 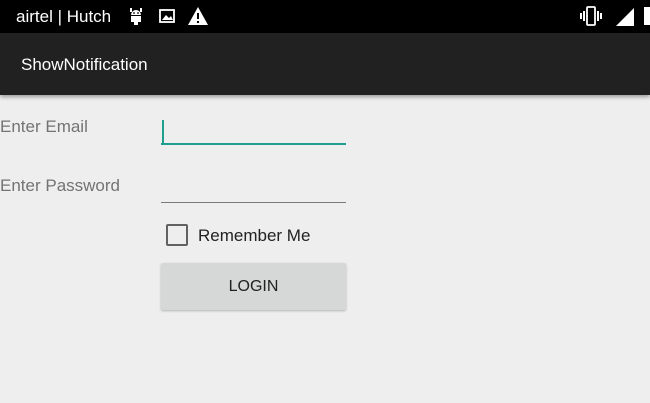 What do you see at coordinates (177, 235) in the screenshot?
I see `remember-me-checkbox` at bounding box center [177, 235].